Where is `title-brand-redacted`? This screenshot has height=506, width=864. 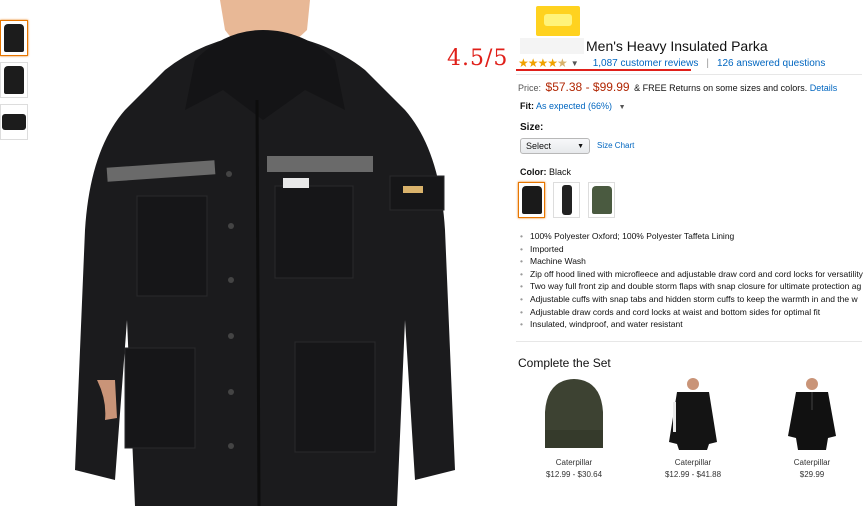 title-brand-redacted is located at coordinates (552, 46).